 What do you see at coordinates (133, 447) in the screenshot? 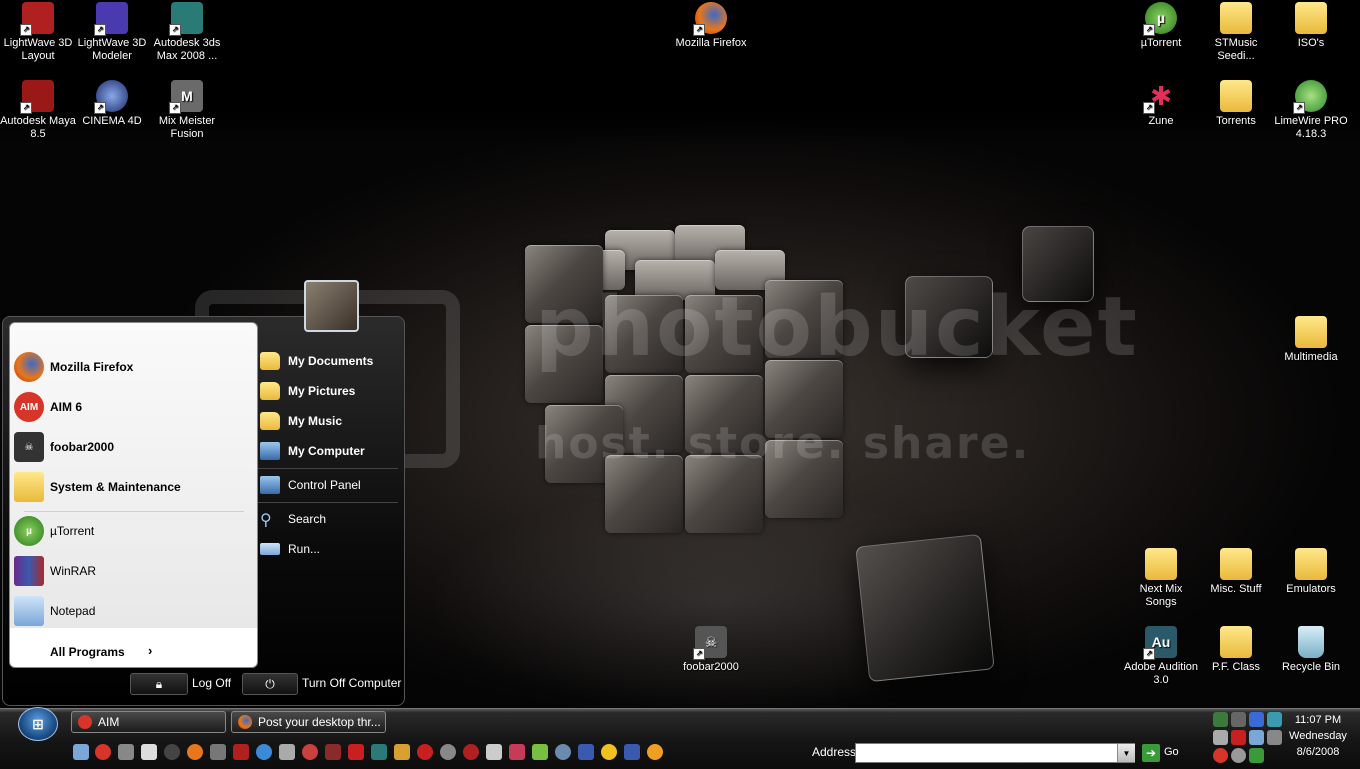
I see `start-item-foobar: ☠ foobar2000` at bounding box center [133, 447].